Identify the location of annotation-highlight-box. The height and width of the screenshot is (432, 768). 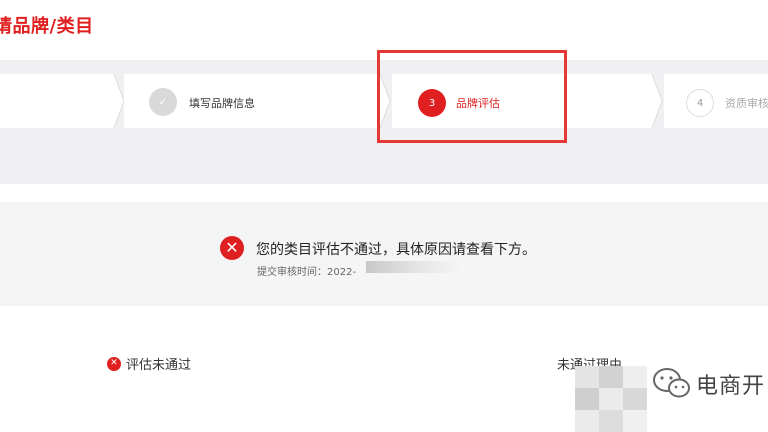
(472, 96).